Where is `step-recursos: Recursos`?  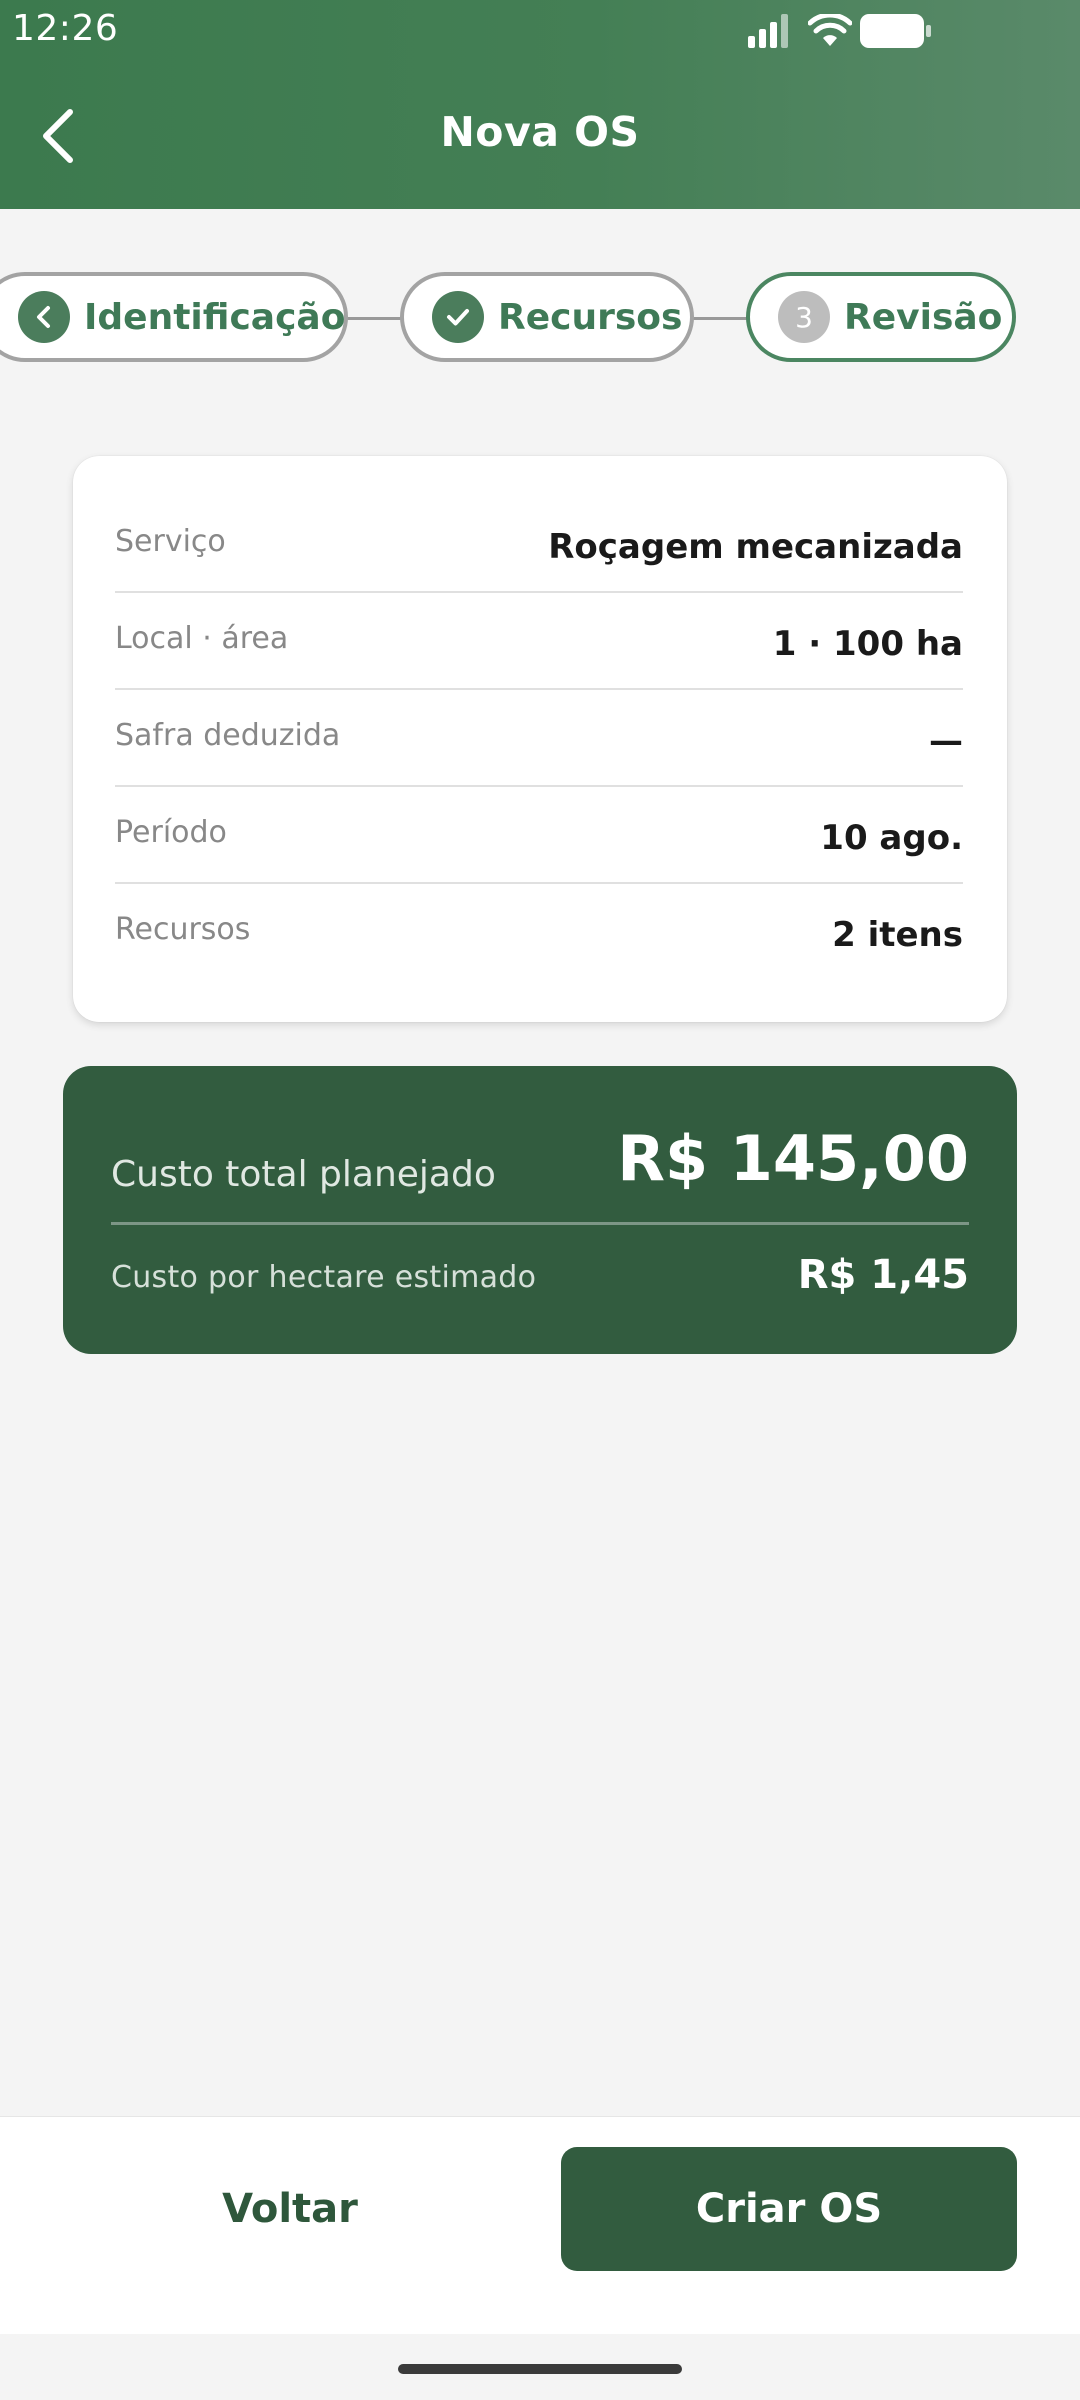 step-recursos: Recursos is located at coordinates (547, 317).